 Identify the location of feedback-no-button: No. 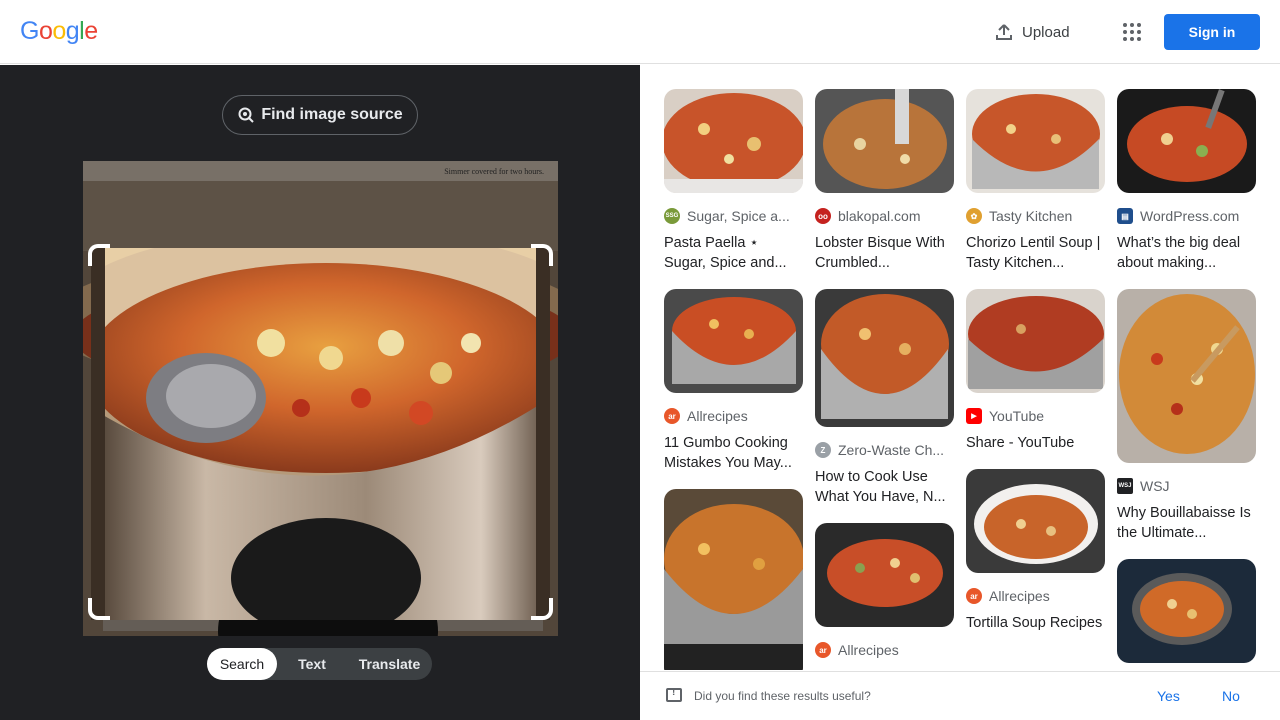
(1231, 696).